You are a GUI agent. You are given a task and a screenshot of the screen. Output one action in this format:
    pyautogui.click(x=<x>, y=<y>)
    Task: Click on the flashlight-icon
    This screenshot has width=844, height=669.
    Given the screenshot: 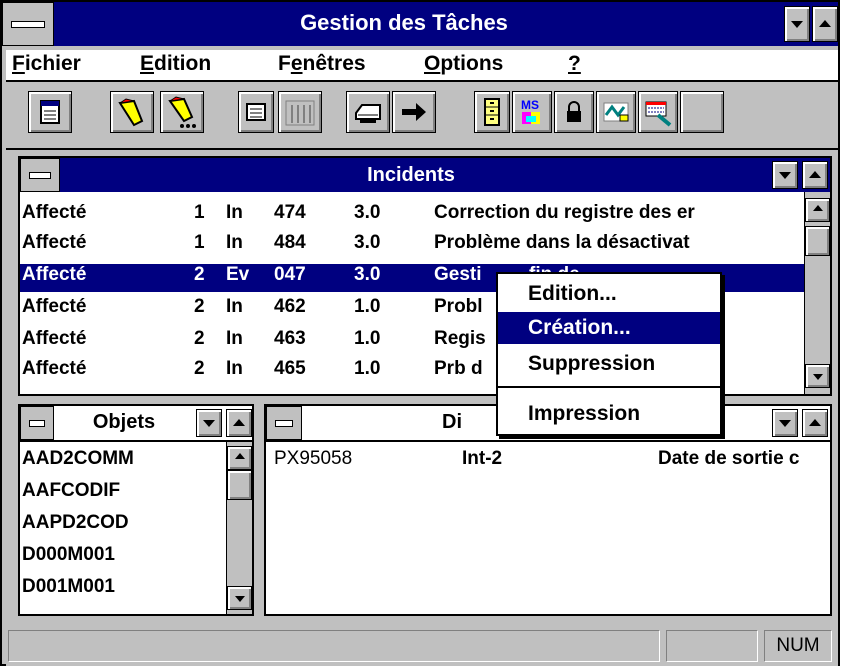 What is the action you would take?
    pyautogui.click(x=131, y=112)
    